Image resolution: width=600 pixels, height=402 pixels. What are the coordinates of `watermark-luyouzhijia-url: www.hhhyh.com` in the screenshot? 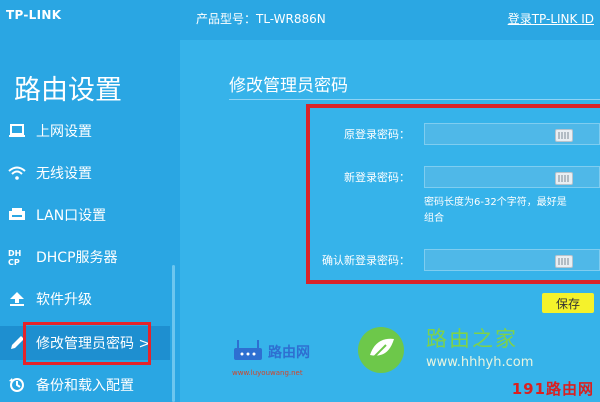 It's located at (480, 362).